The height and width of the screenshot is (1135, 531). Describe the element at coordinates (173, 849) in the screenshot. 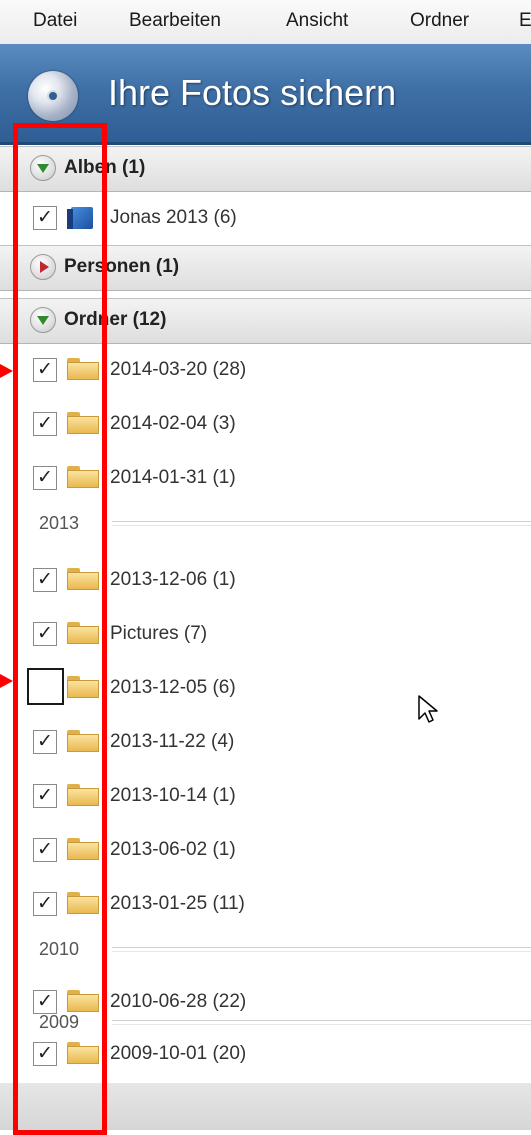

I see `folder-label: 2013-06-02 (1)` at that location.